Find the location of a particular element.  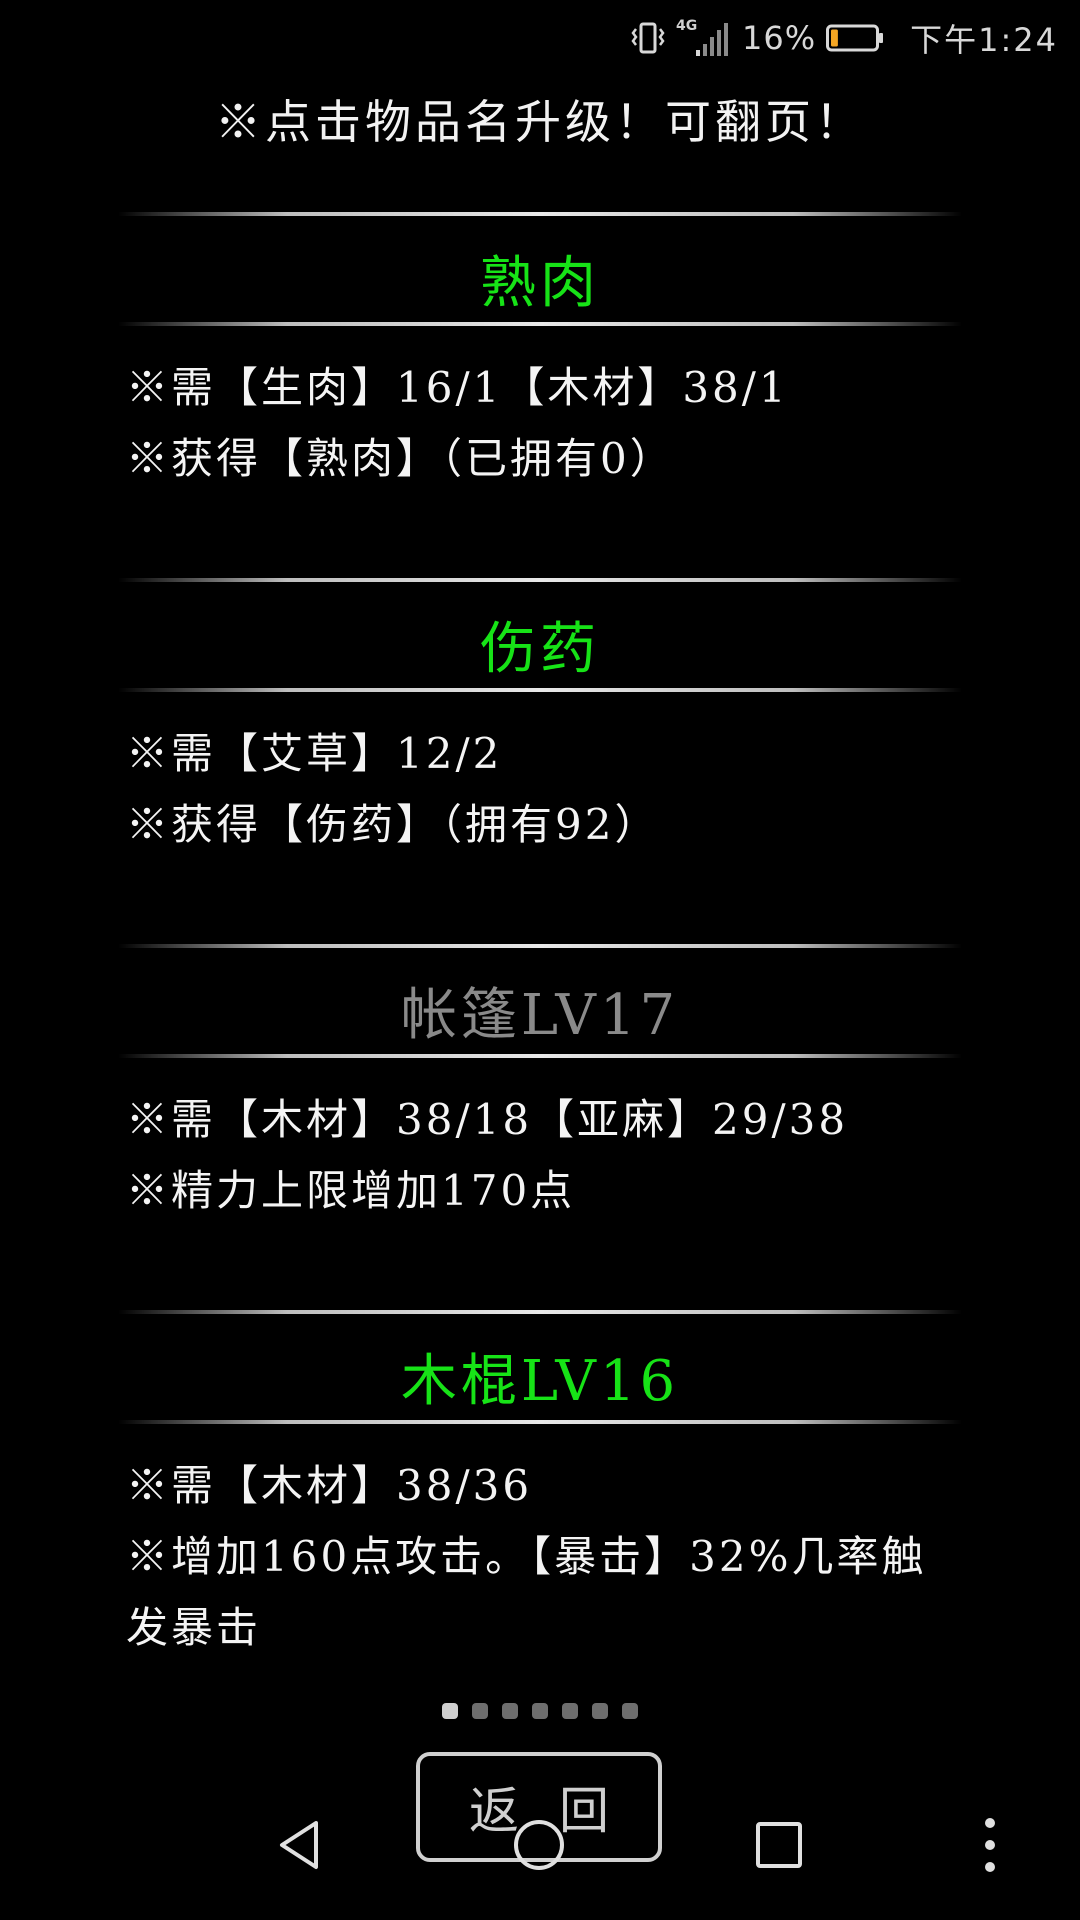

item-requirement: ※需【艾草】12/2 is located at coordinates (314, 753).